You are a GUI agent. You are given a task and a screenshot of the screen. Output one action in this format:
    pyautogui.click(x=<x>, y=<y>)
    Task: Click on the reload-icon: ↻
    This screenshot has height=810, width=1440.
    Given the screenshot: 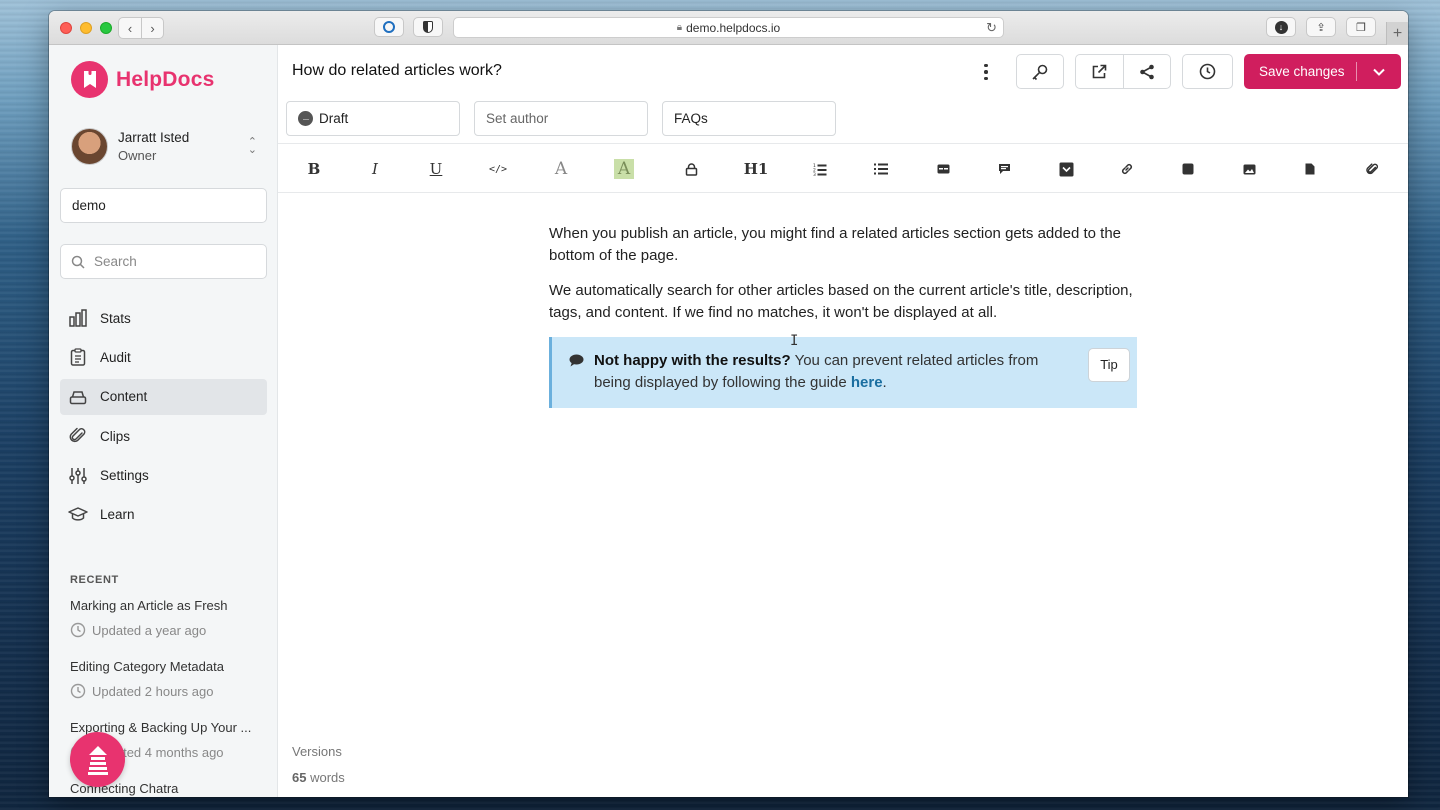 What is the action you would take?
    pyautogui.click(x=991, y=28)
    